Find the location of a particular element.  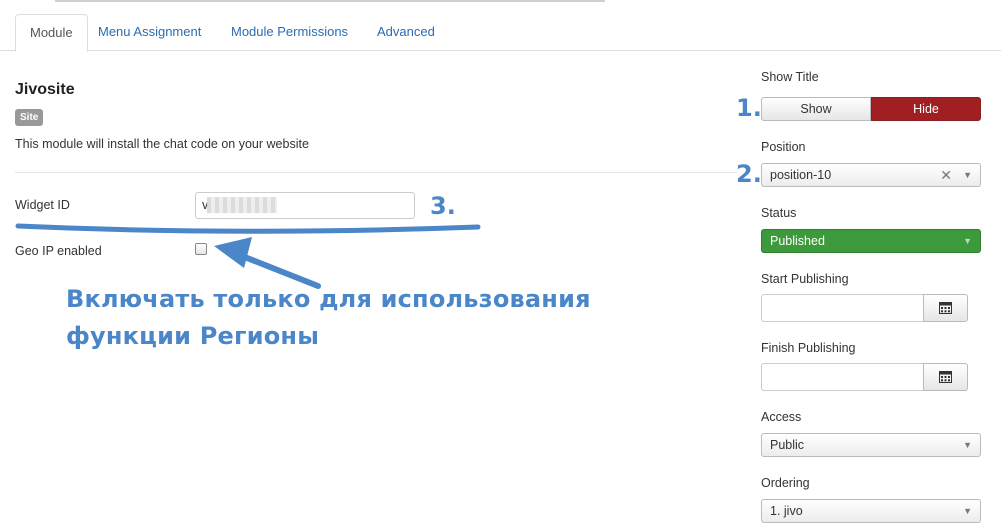

status-select: Published ▼ is located at coordinates (871, 241).